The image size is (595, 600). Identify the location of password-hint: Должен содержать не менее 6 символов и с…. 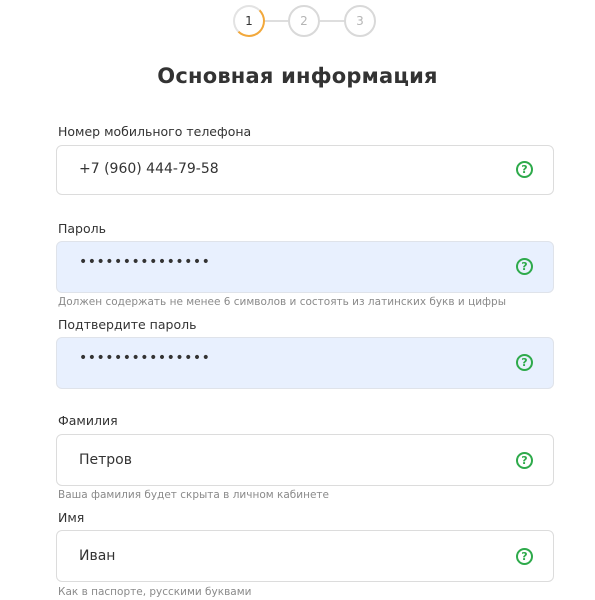
(282, 302).